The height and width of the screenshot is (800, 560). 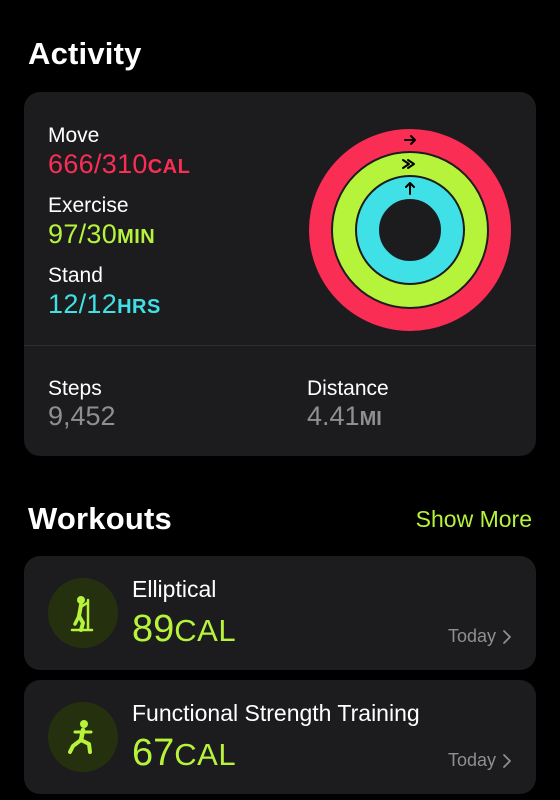 I want to click on workout-calories-number: 89, so click(x=153, y=629).